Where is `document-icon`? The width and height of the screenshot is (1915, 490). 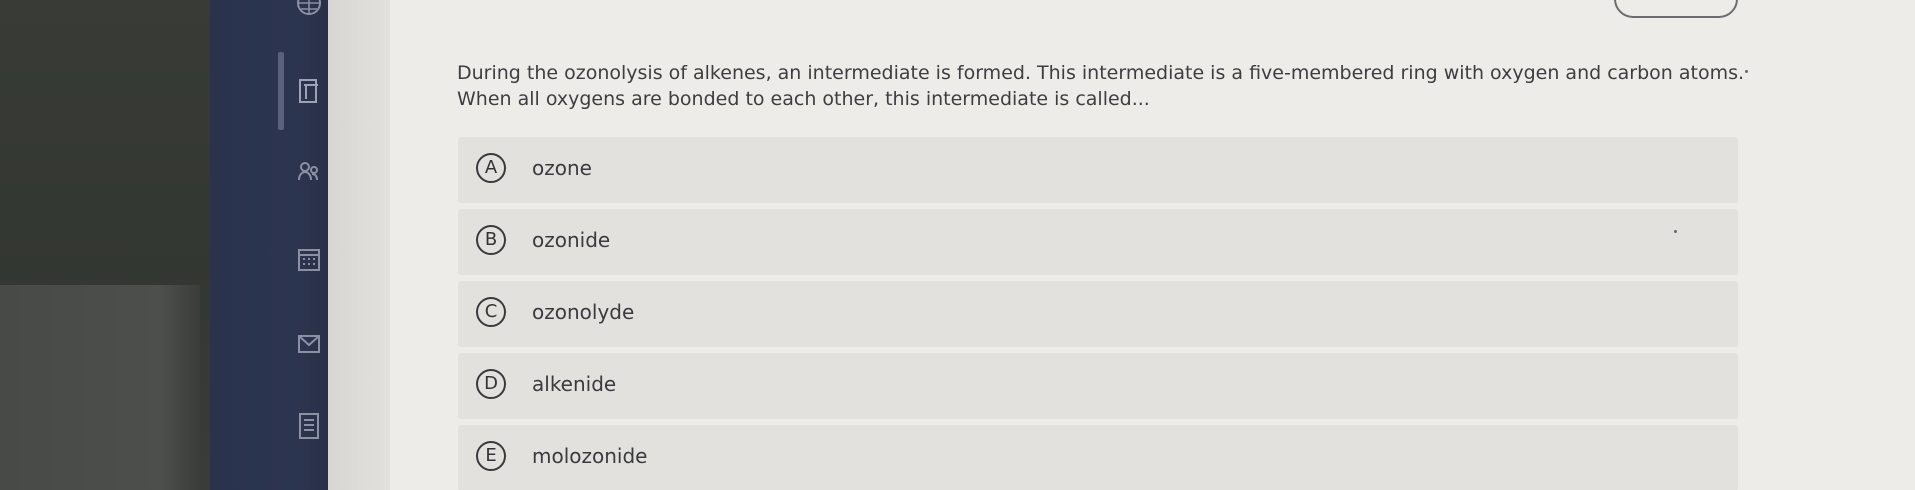
document-icon is located at coordinates (309, 91).